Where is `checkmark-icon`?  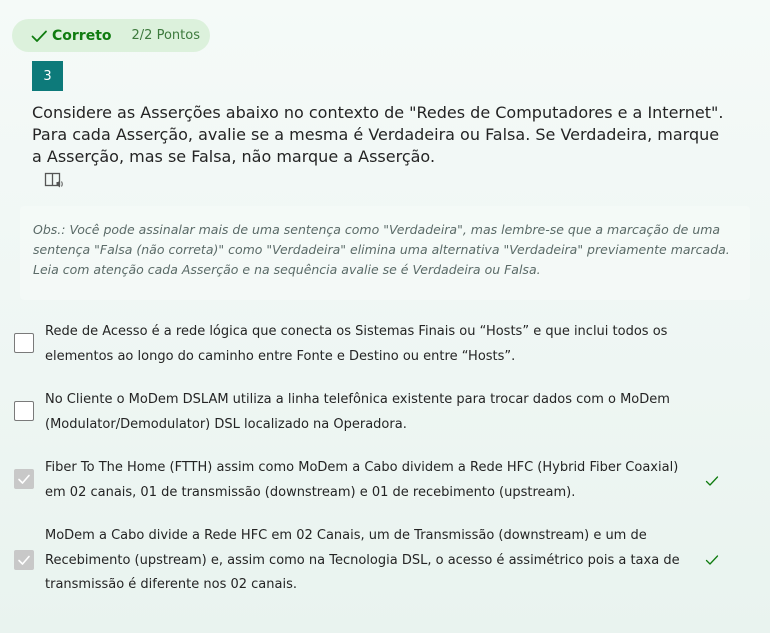
checkmark-icon is located at coordinates (39, 36).